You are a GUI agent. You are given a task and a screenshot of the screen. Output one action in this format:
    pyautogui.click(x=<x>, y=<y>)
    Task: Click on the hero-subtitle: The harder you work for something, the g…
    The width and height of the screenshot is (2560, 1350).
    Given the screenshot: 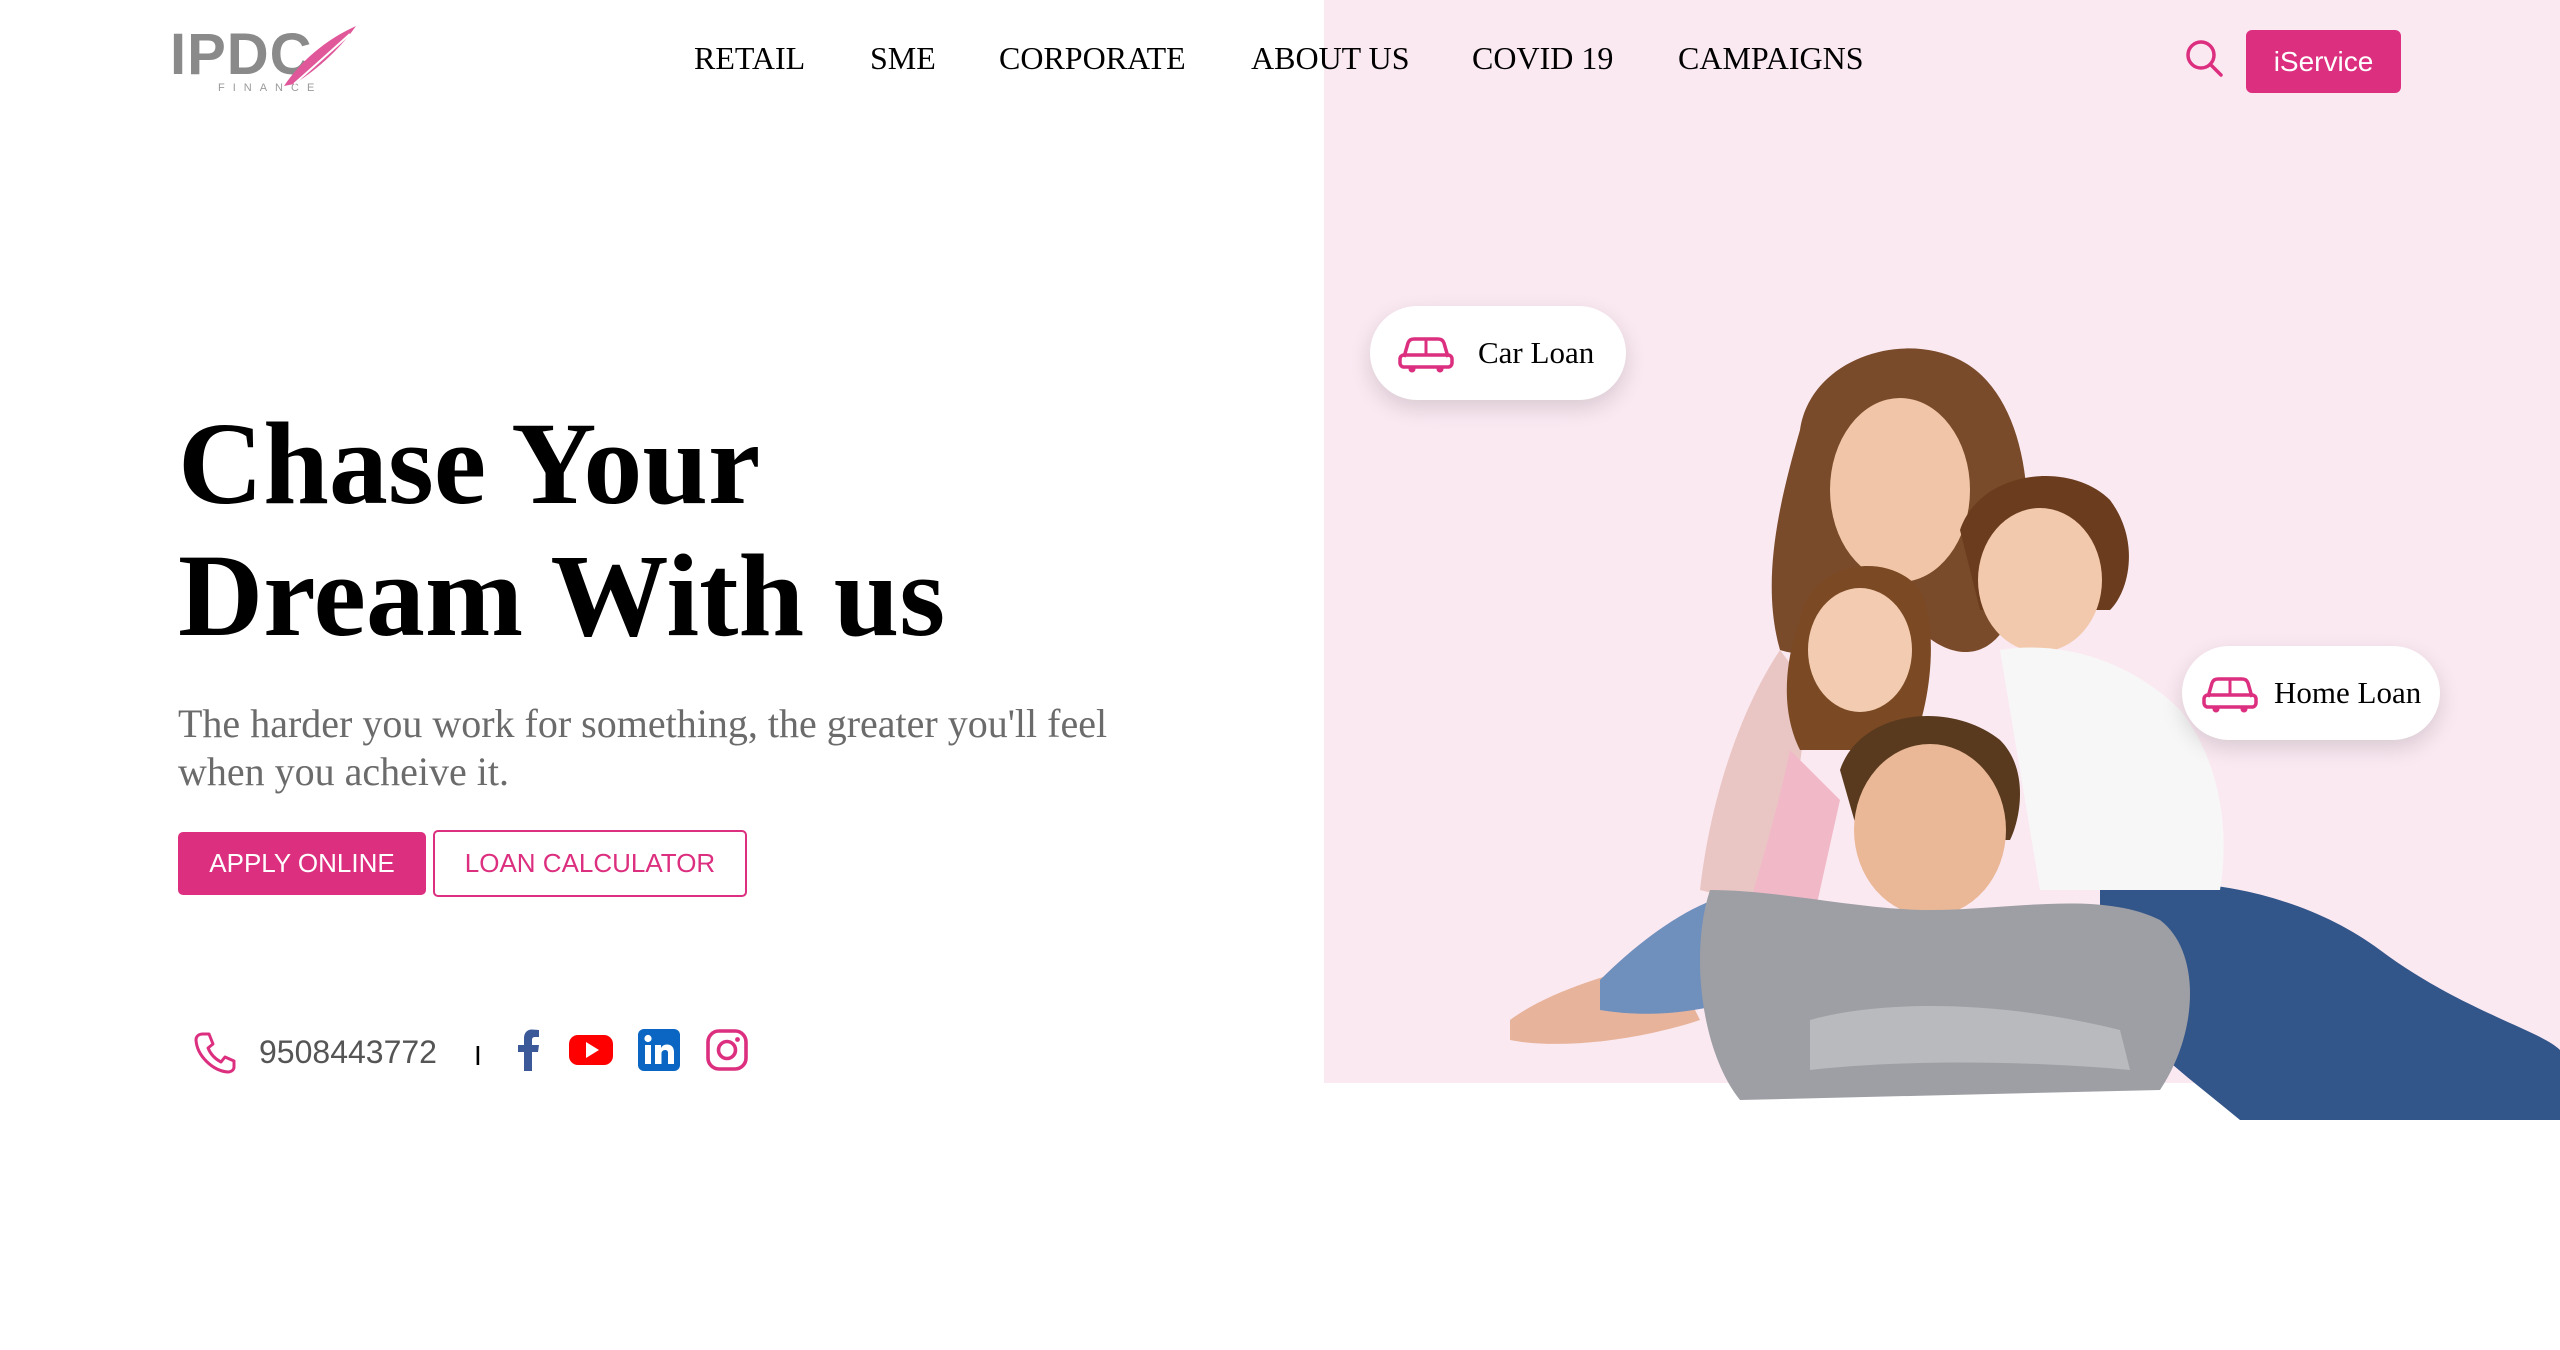 What is the action you would take?
    pyautogui.click(x=643, y=747)
    